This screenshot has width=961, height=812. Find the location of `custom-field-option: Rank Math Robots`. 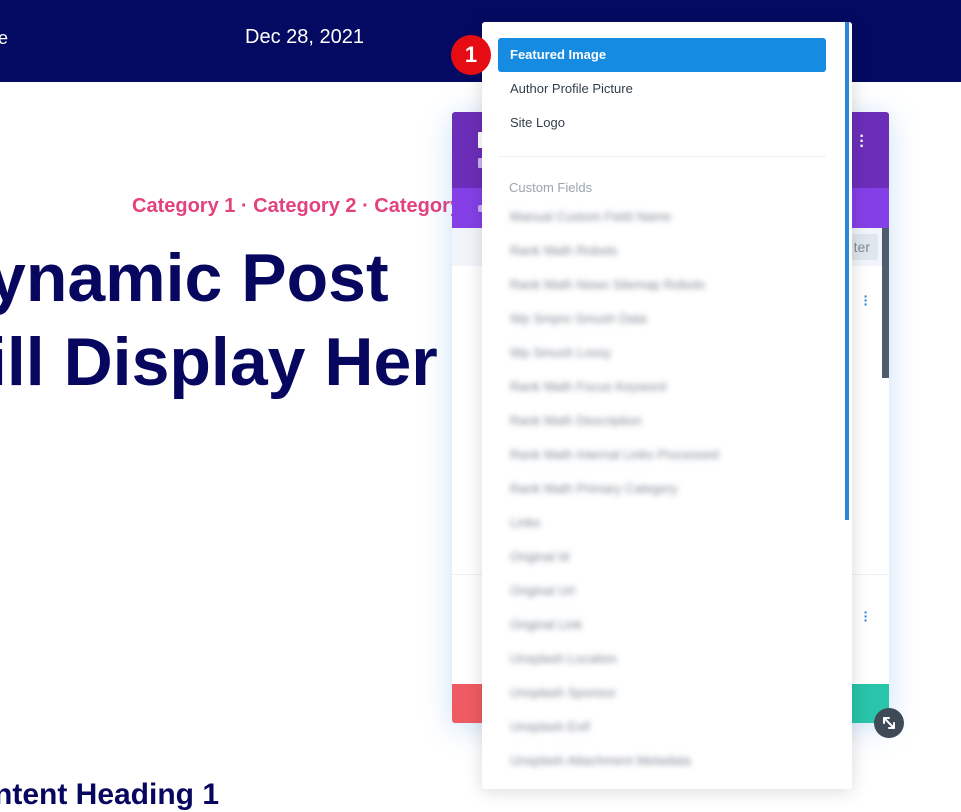

custom-field-option: Rank Math Robots is located at coordinates (564, 250).